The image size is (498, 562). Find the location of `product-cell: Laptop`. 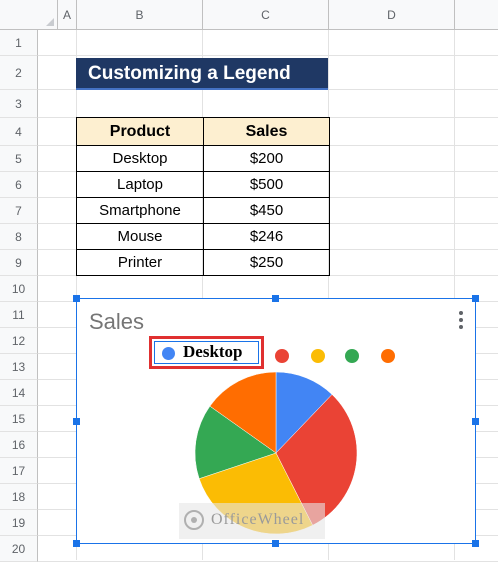

product-cell: Laptop is located at coordinates (140, 184).